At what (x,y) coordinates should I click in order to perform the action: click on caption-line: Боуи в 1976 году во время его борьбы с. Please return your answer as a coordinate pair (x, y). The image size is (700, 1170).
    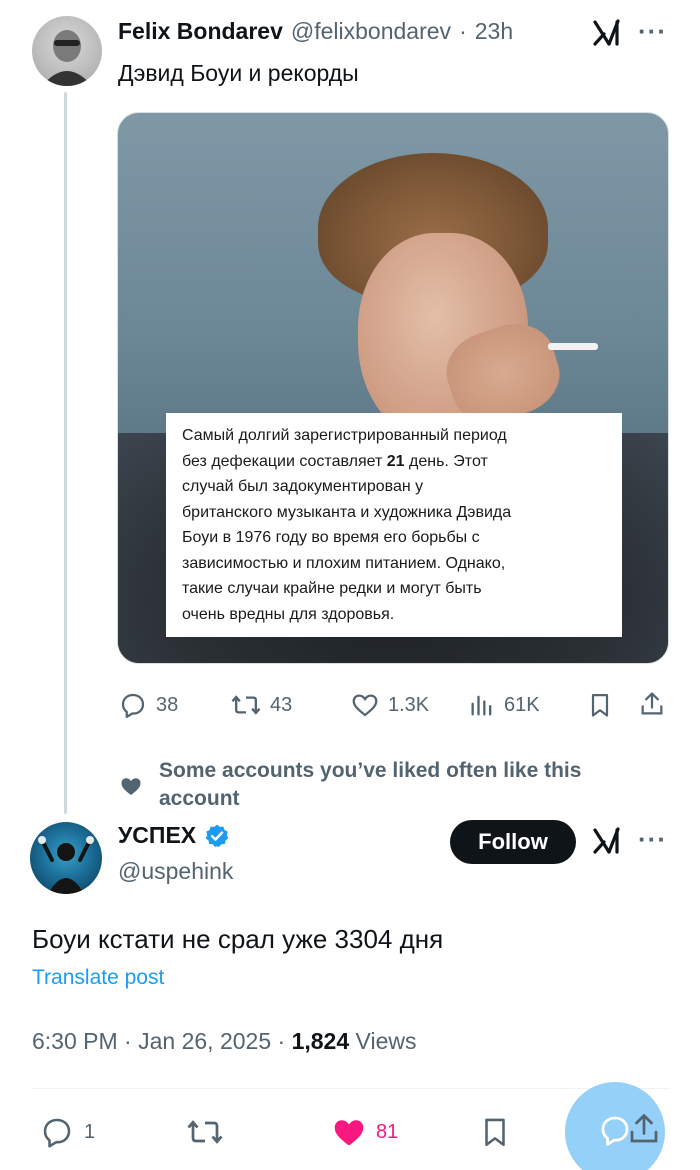
    Looking at the image, I should click on (331, 537).